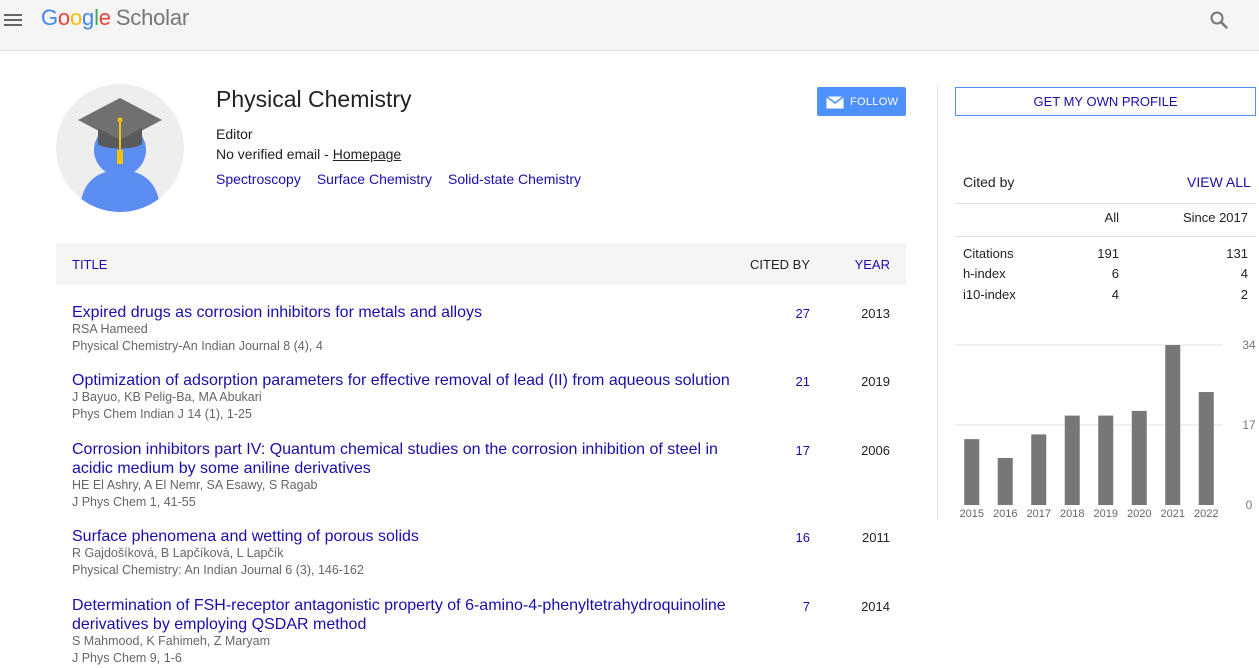 The width and height of the screenshot is (1259, 668). What do you see at coordinates (989, 182) in the screenshot?
I see `cited-by-heading: Cited by` at bounding box center [989, 182].